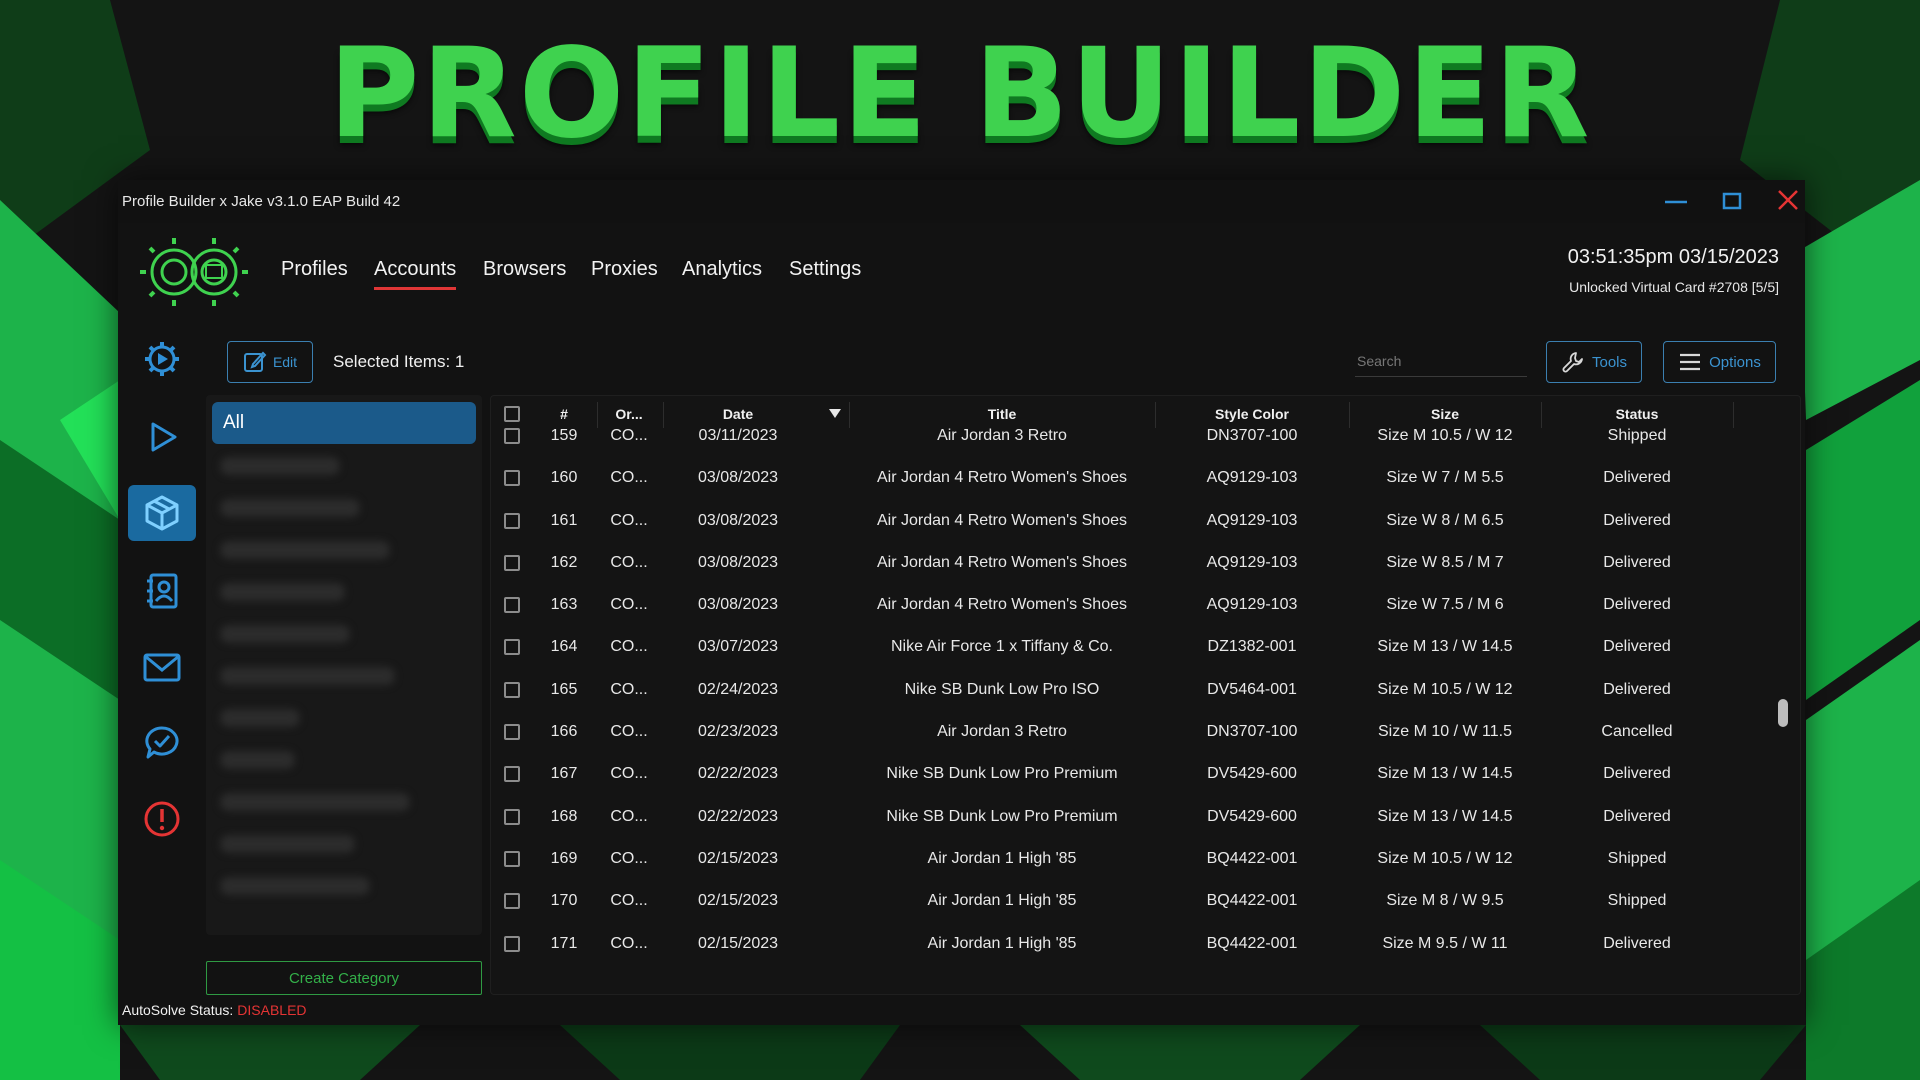 Image resolution: width=1920 pixels, height=1080 pixels. Describe the element at coordinates (162, 743) in the screenshot. I see `rail-chat-button` at that location.